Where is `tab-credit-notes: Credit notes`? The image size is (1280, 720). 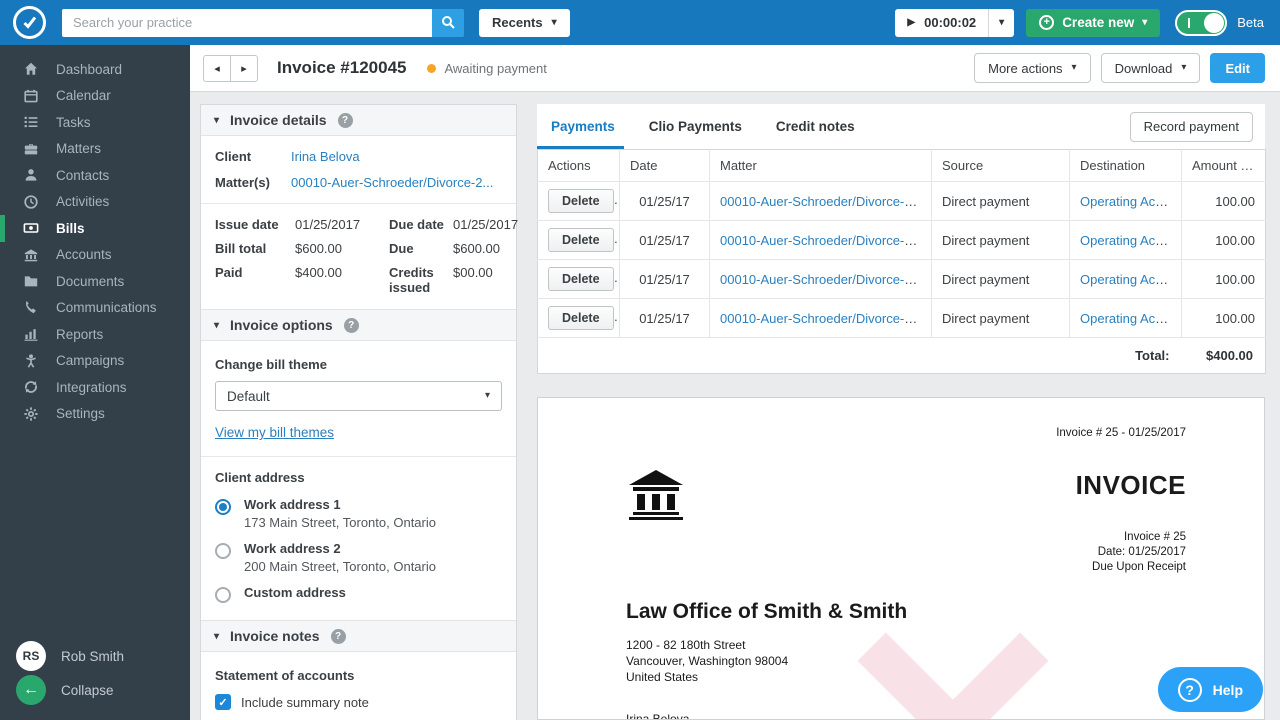 tab-credit-notes: Credit notes is located at coordinates (815, 126).